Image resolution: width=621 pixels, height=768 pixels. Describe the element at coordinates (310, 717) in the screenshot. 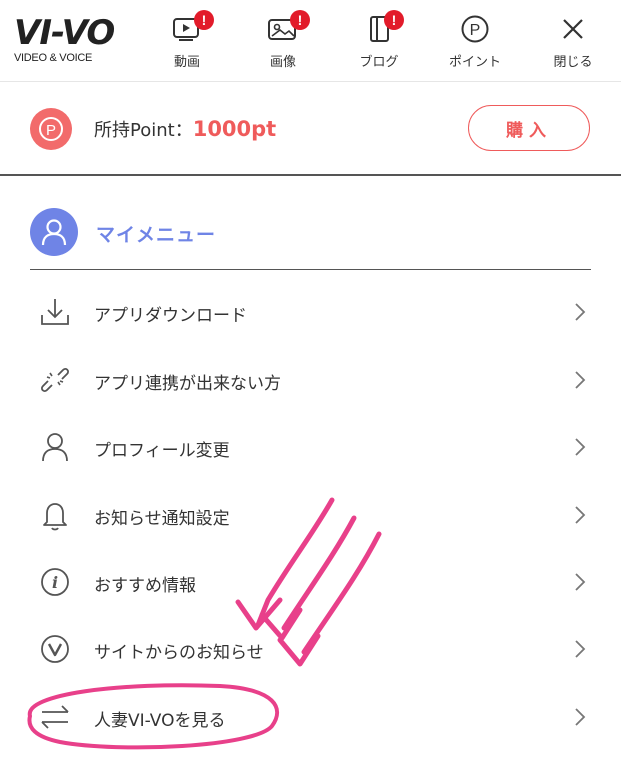

I see `menu-item-switch-site: 人妻VI-VOを見る` at that location.